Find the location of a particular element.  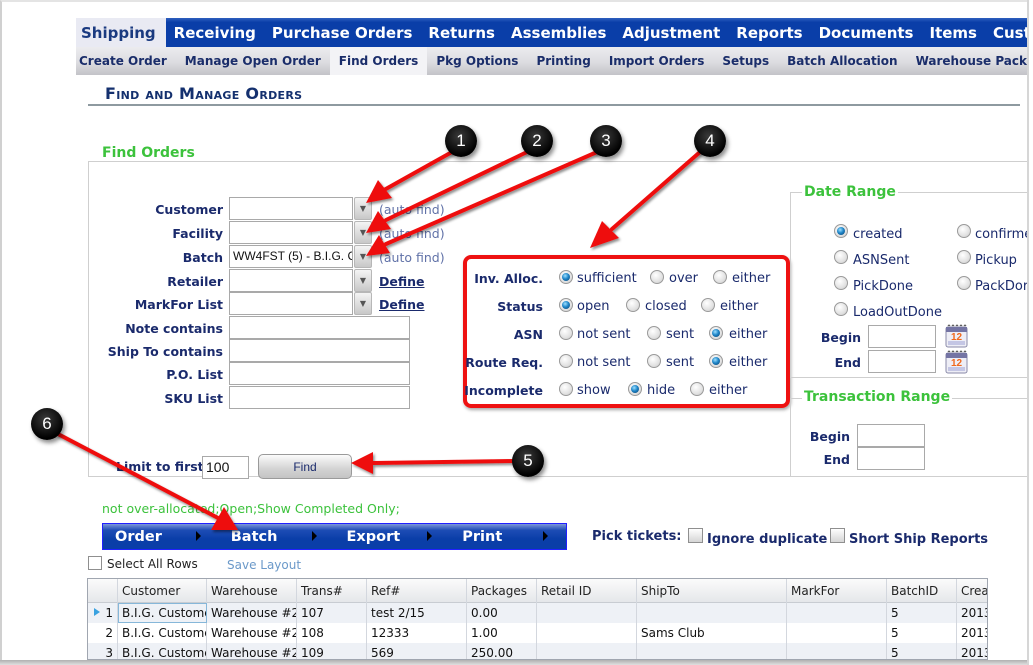

tab-receiving: Receiving is located at coordinates (215, 32).